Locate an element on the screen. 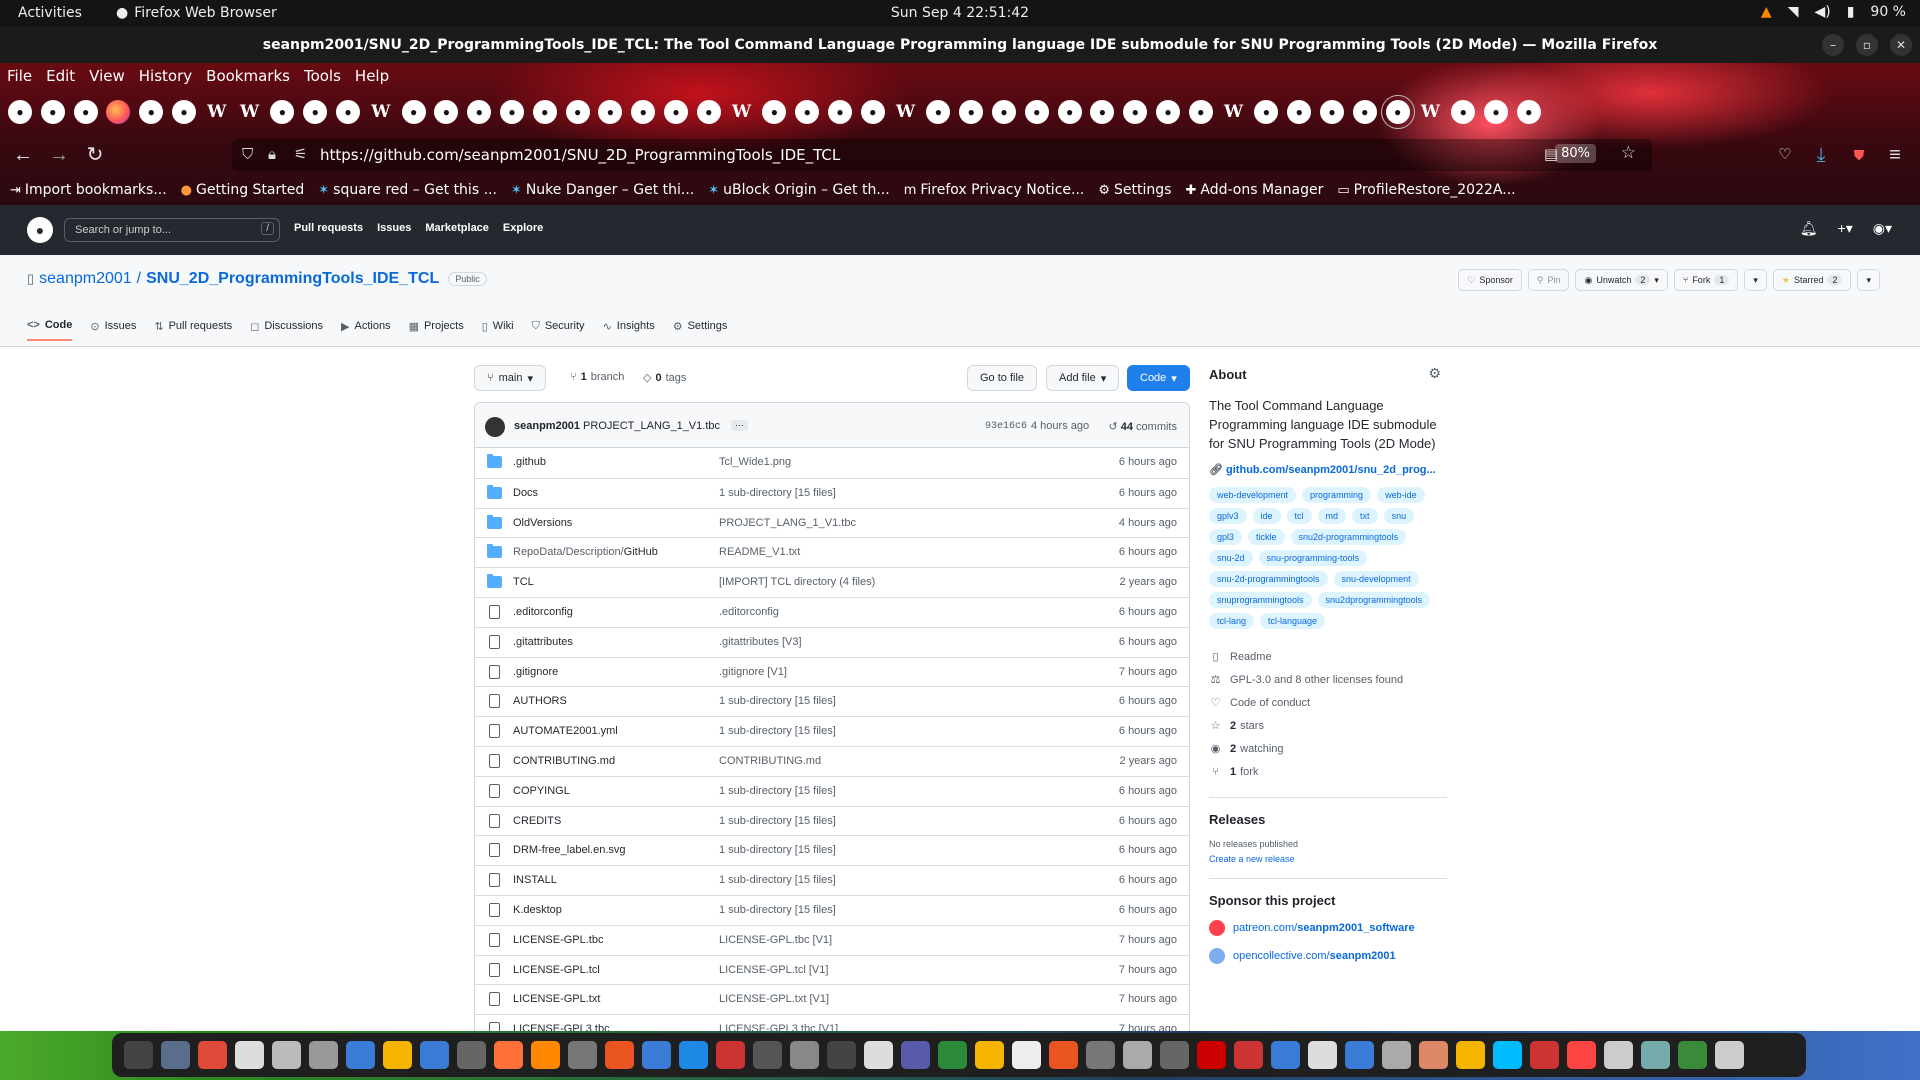 The width and height of the screenshot is (1920, 1080). menu-view: View is located at coordinates (107, 77).